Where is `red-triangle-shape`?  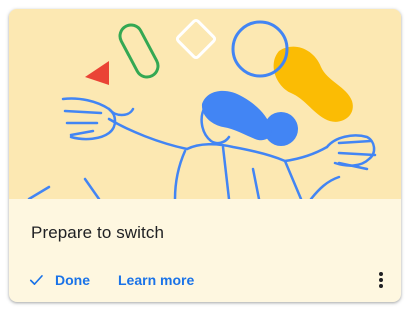
red-triangle-shape is located at coordinates (97, 73).